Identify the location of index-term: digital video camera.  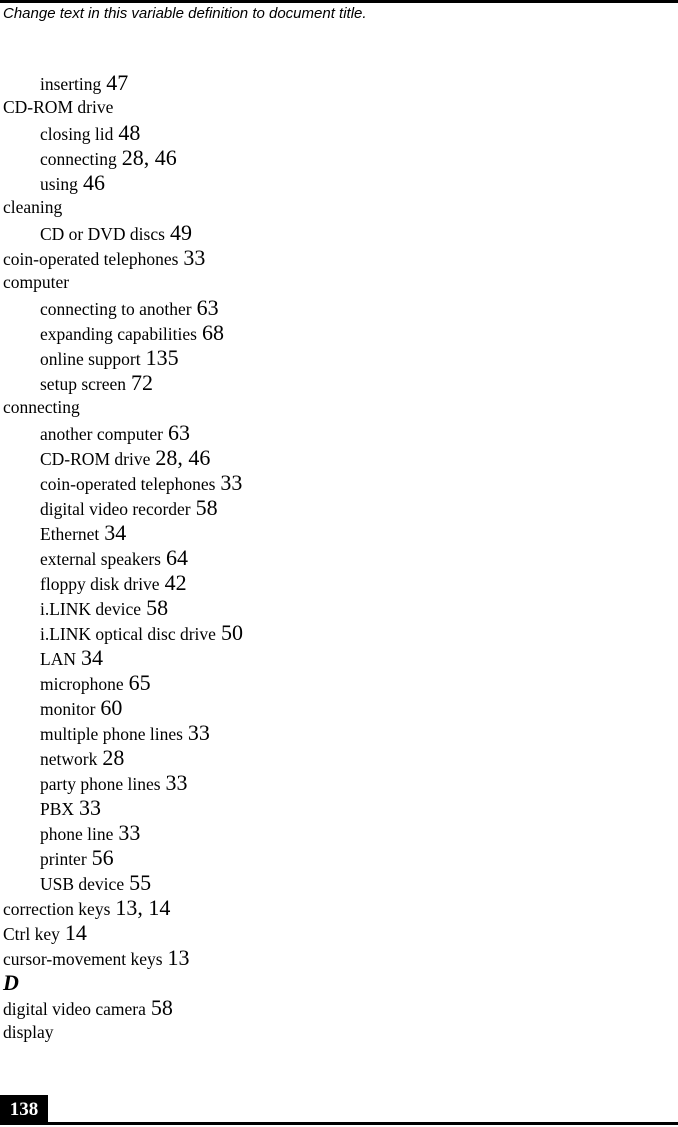
(74, 1009).